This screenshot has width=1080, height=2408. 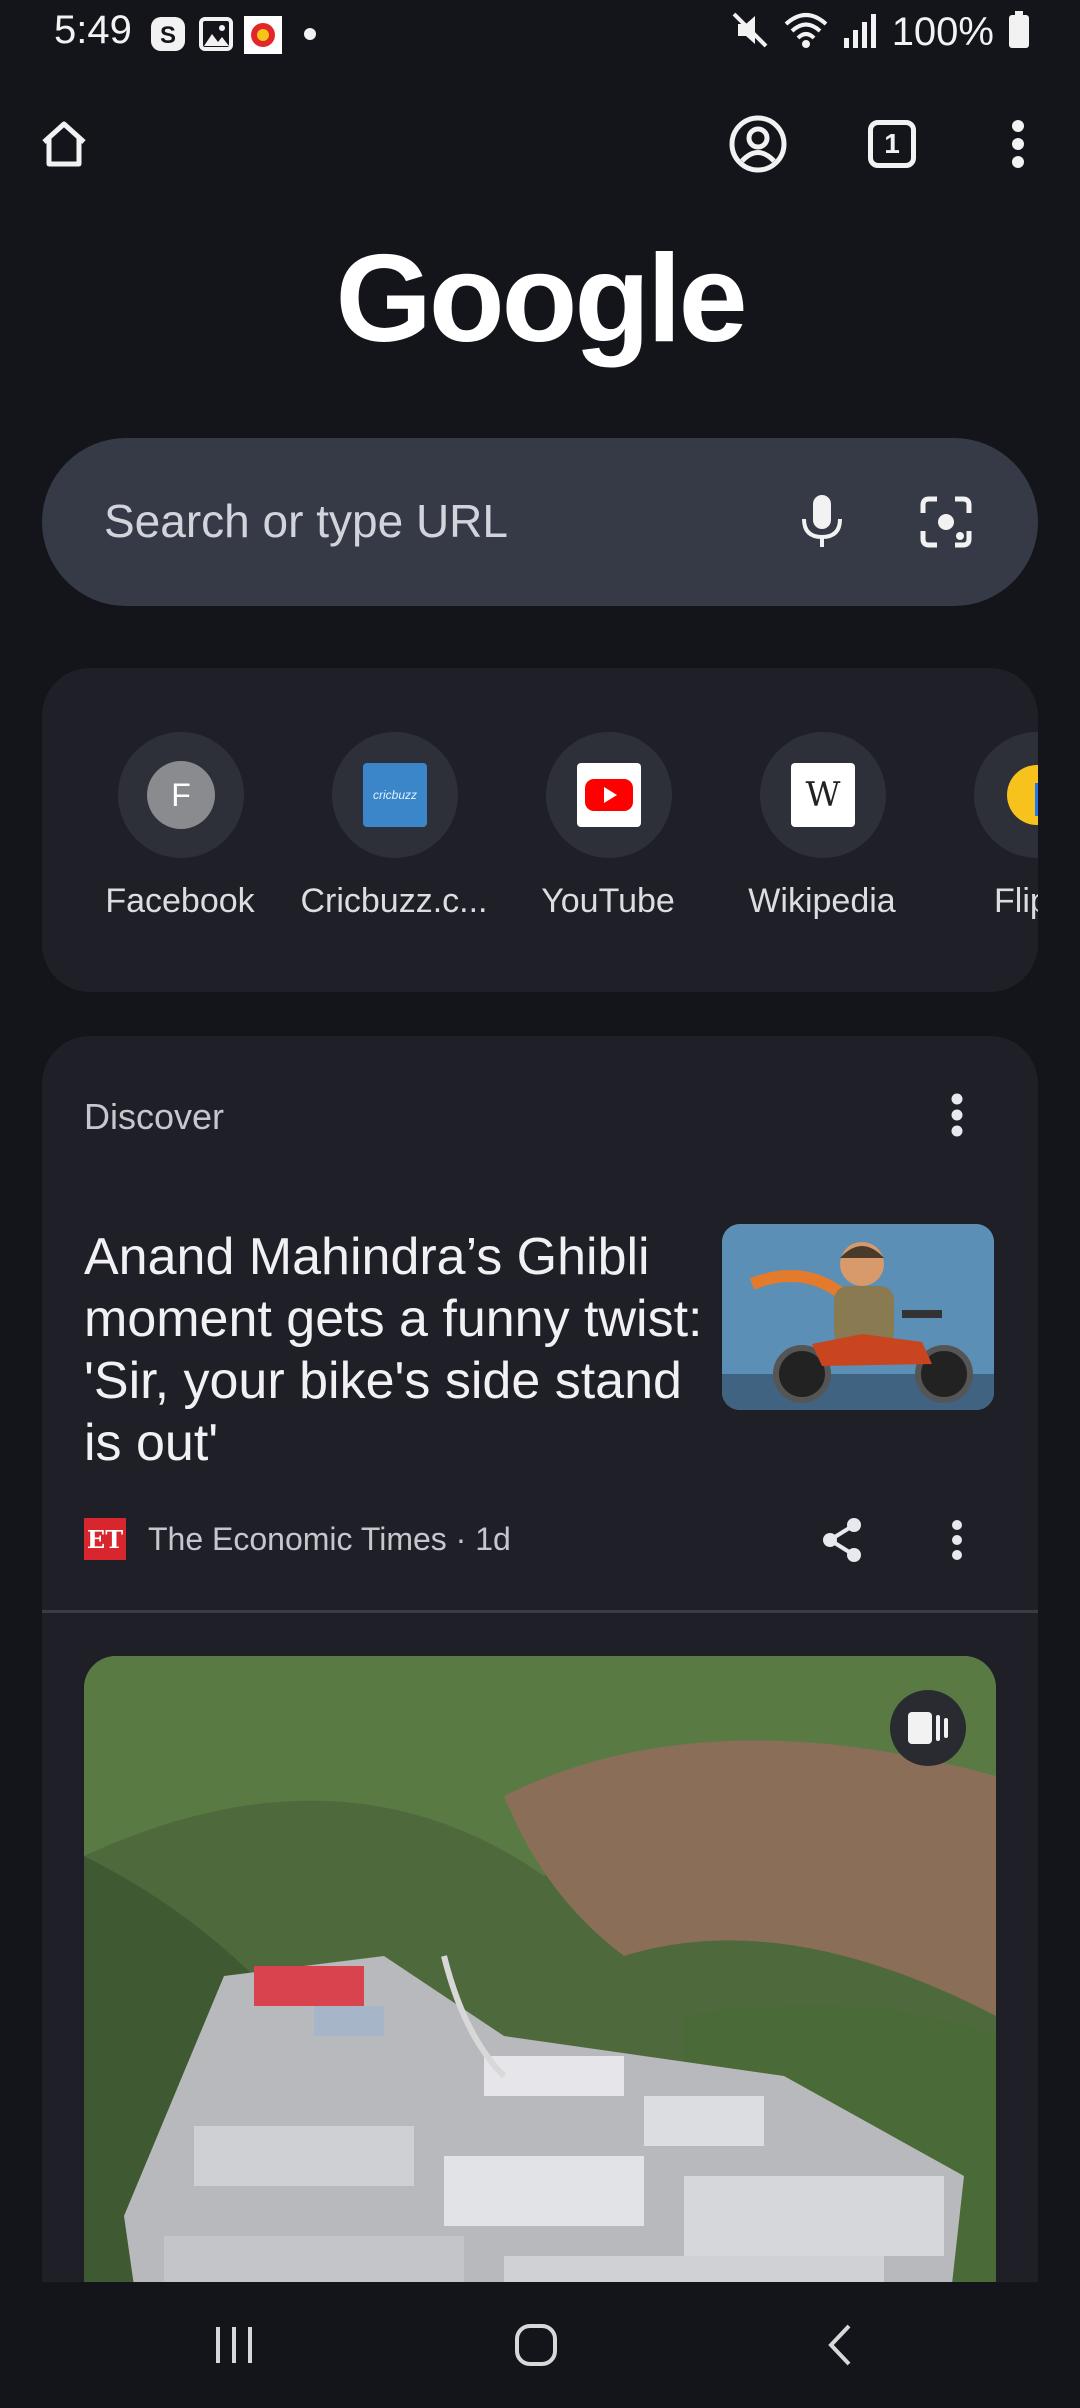 What do you see at coordinates (750, 32) in the screenshot?
I see `mute-icon` at bounding box center [750, 32].